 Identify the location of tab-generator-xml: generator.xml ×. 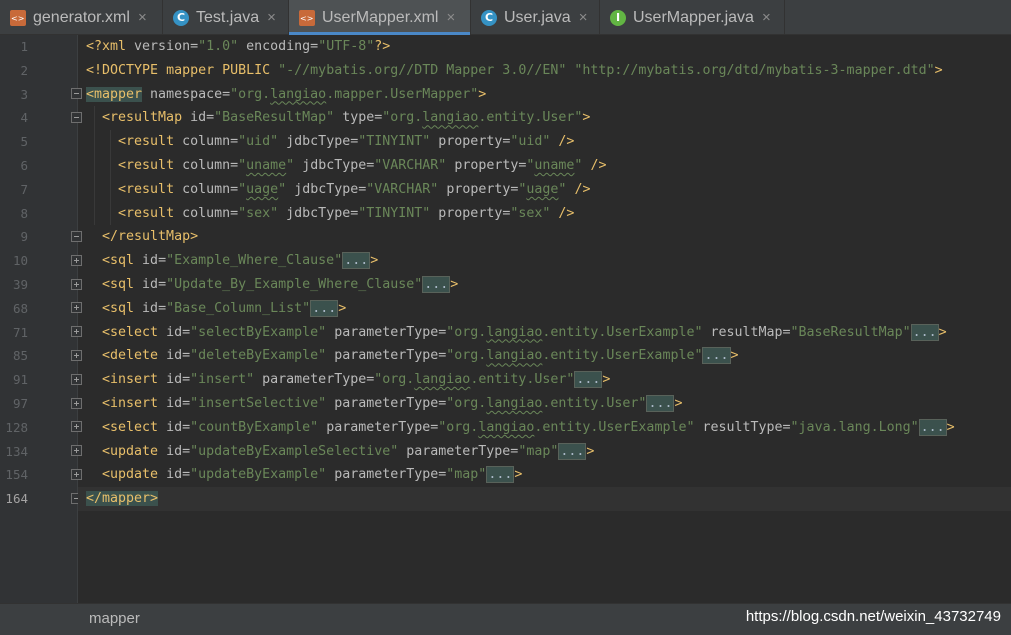
(81, 17).